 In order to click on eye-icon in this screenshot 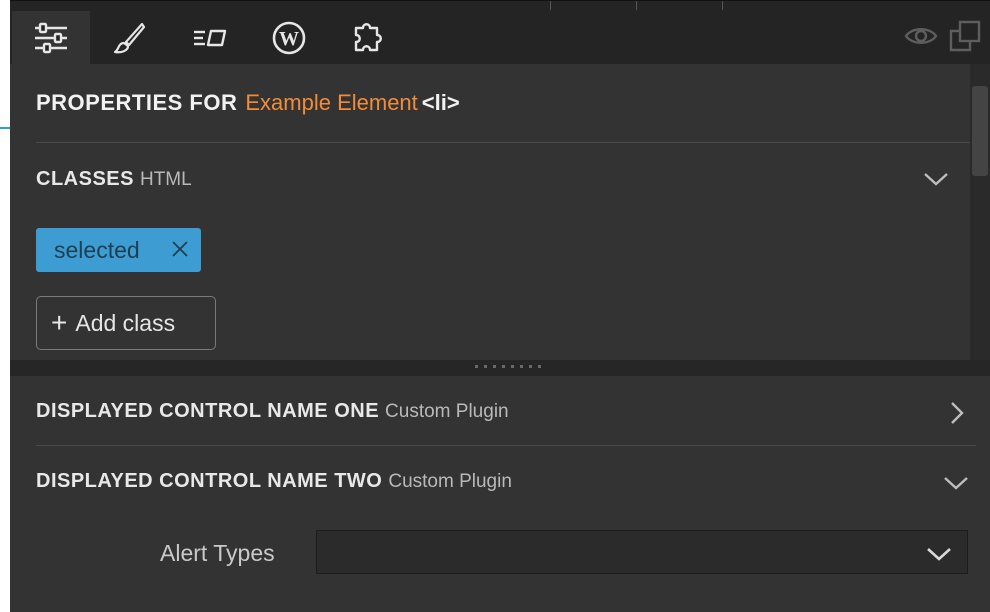, I will do `click(921, 36)`.